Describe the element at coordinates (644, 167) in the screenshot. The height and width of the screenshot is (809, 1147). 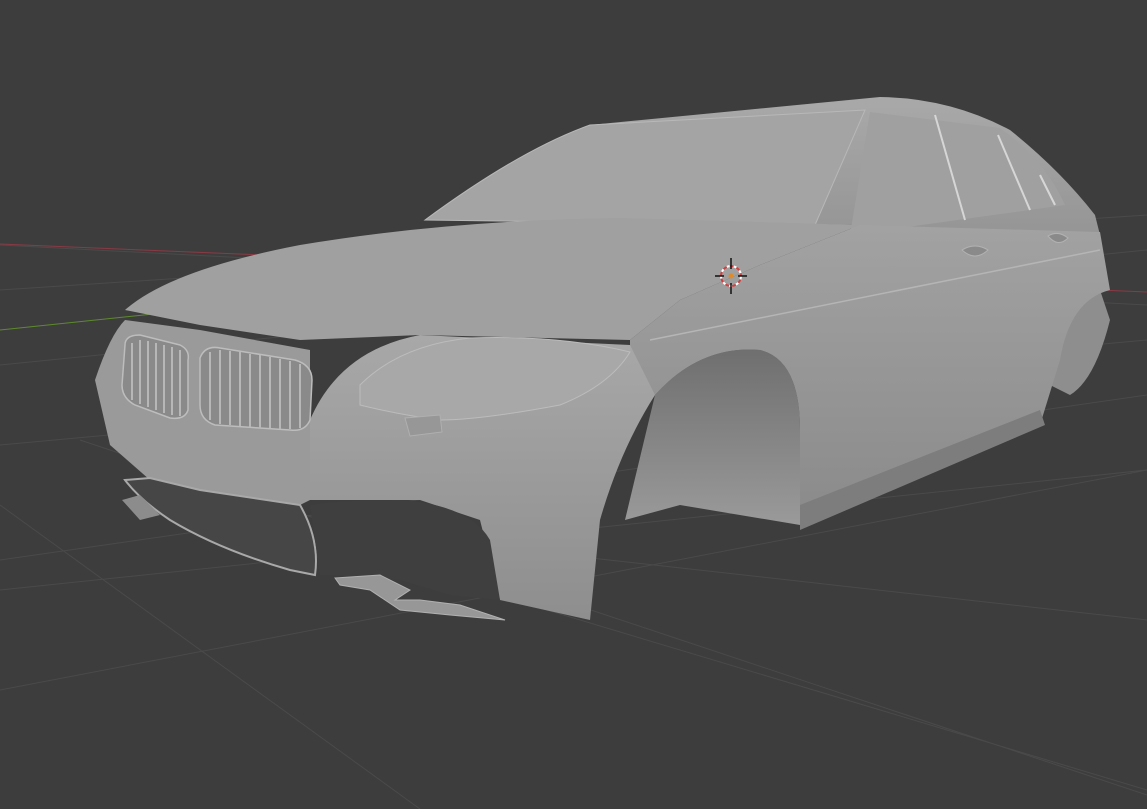
I see `windshield` at that location.